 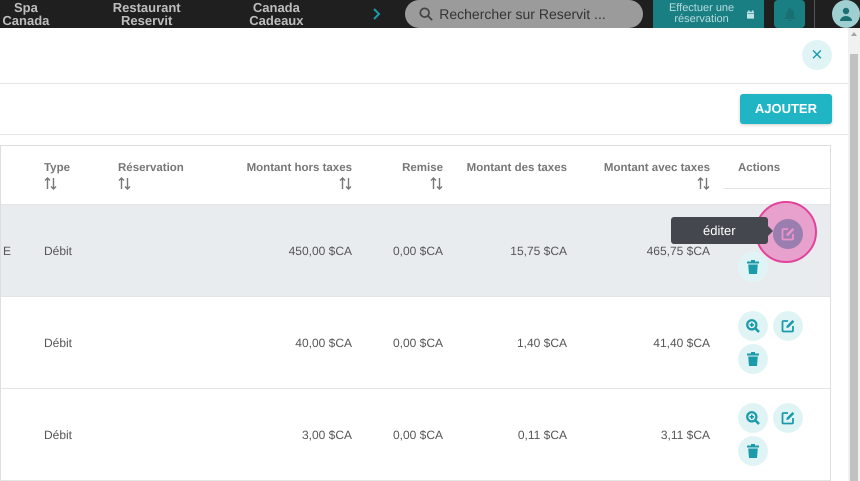 What do you see at coordinates (790, 14) in the screenshot?
I see `notifications-button` at bounding box center [790, 14].